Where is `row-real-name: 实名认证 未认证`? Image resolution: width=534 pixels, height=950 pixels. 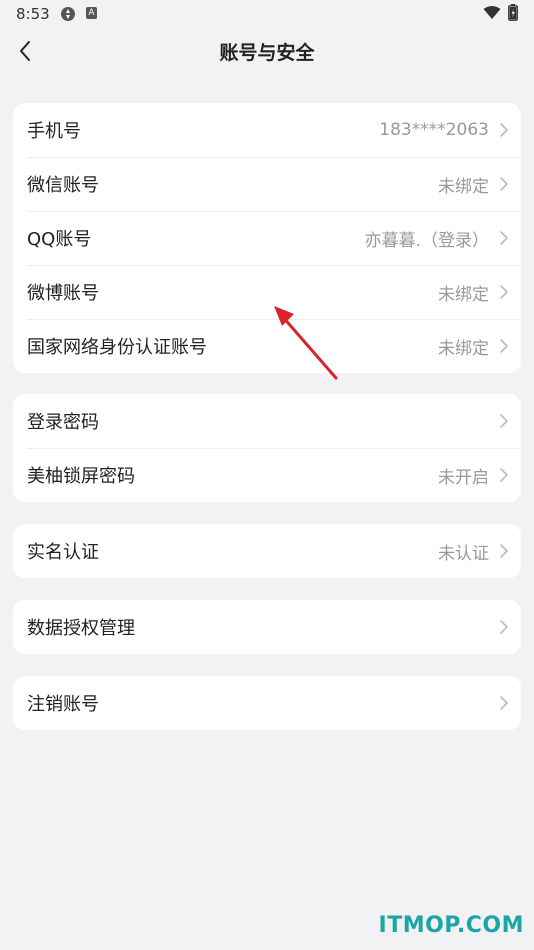
row-real-name: 实名认证 未认证 is located at coordinates (267, 551).